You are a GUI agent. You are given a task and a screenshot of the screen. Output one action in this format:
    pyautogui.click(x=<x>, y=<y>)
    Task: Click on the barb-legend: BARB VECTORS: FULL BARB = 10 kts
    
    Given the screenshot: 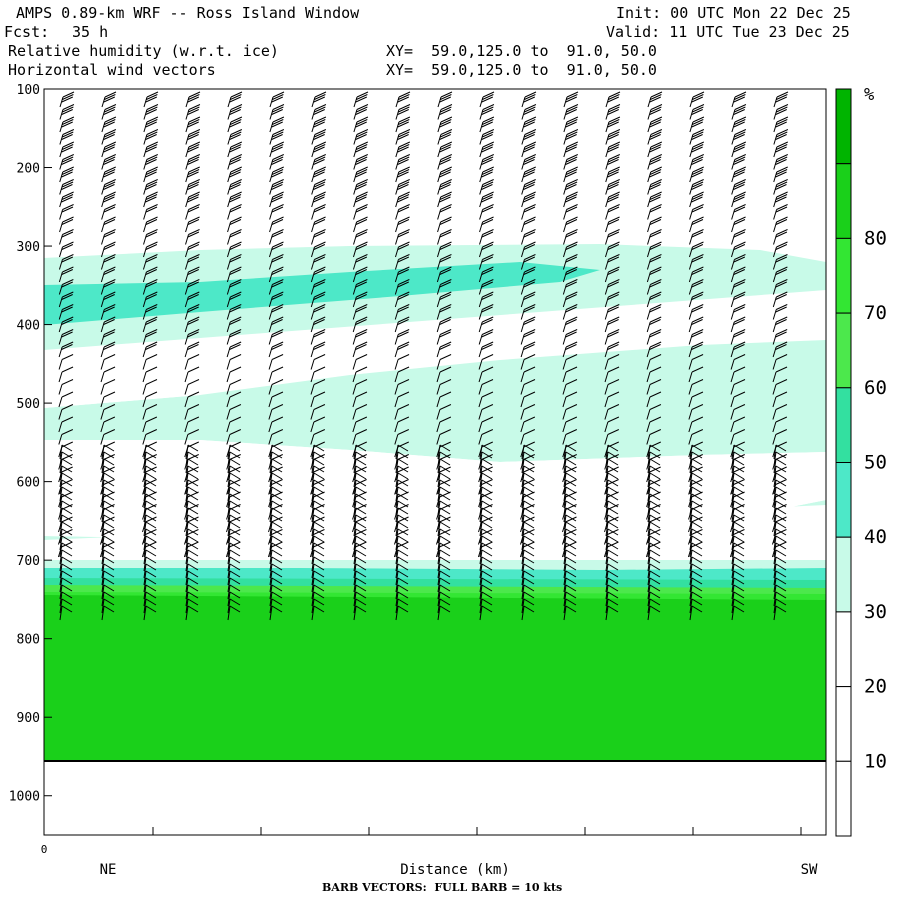 What is the action you would take?
    pyautogui.click(x=442, y=887)
    